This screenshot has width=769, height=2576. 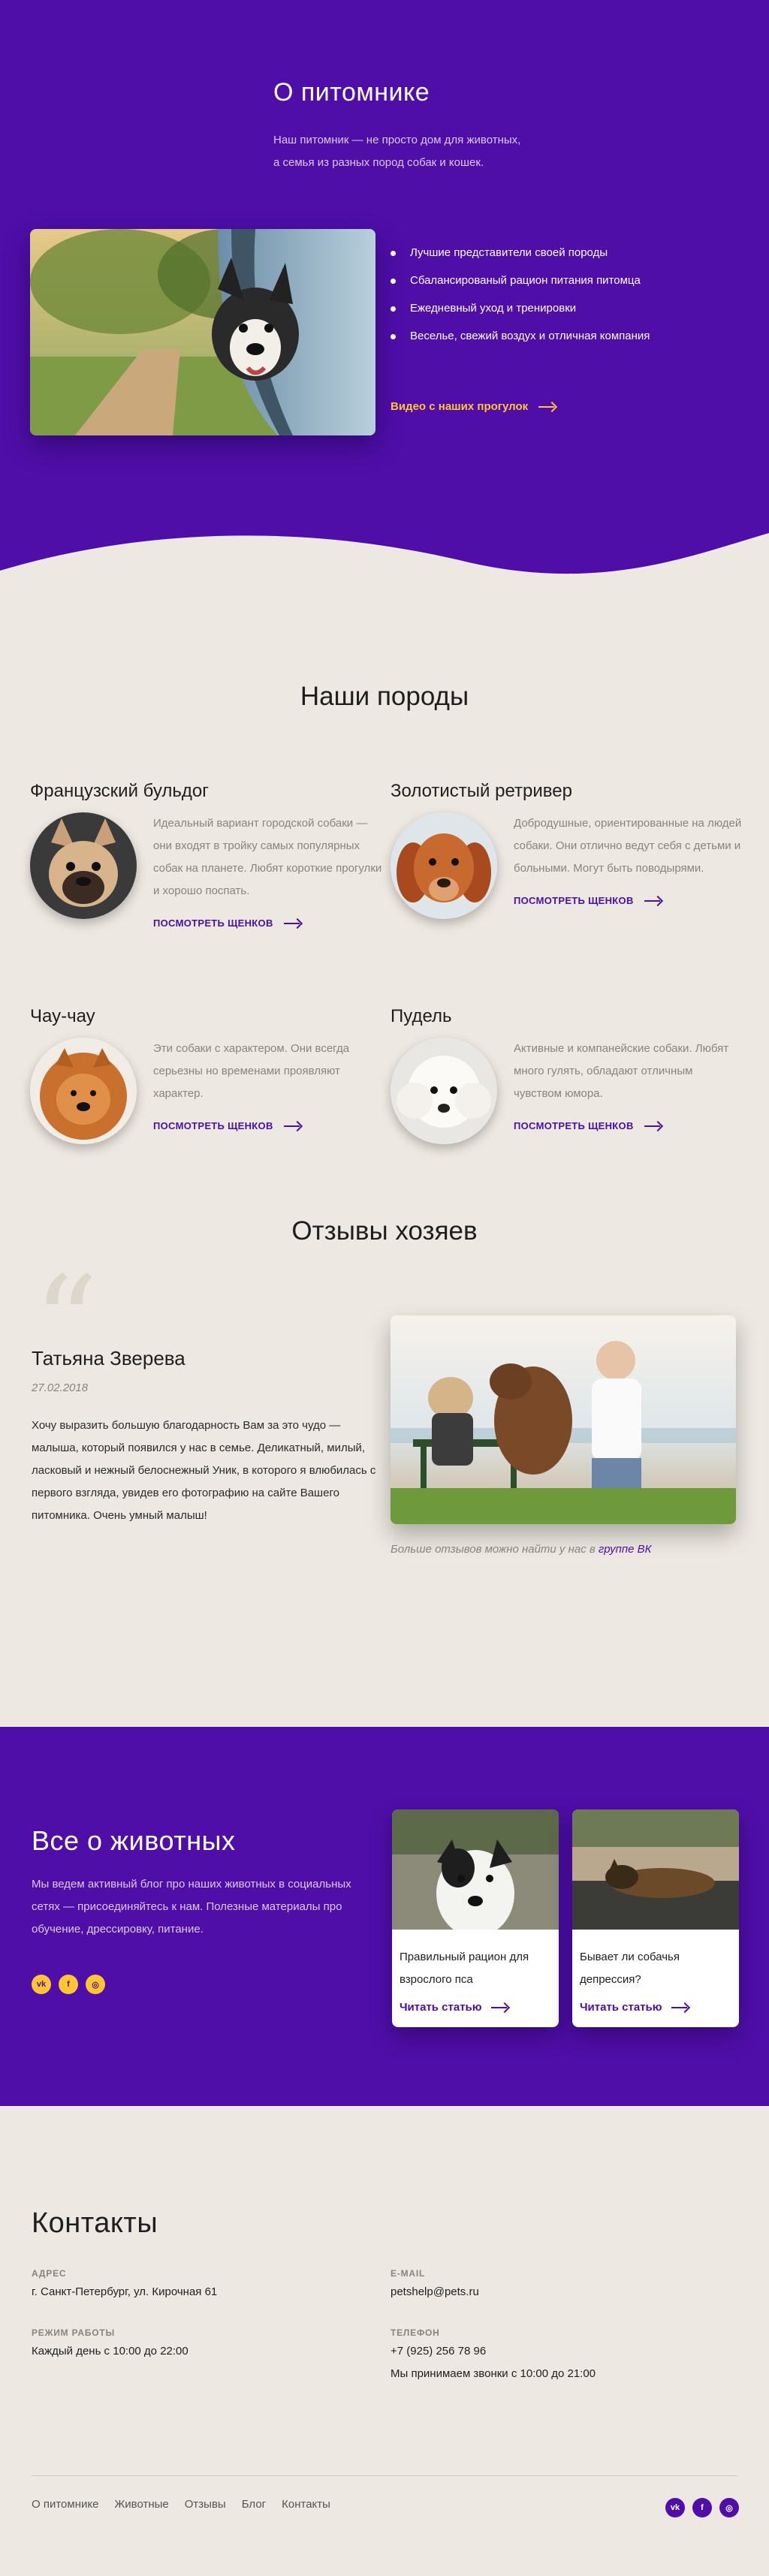 What do you see at coordinates (481, 791) in the screenshot?
I see `breed-name: Золотистый ретривер` at bounding box center [481, 791].